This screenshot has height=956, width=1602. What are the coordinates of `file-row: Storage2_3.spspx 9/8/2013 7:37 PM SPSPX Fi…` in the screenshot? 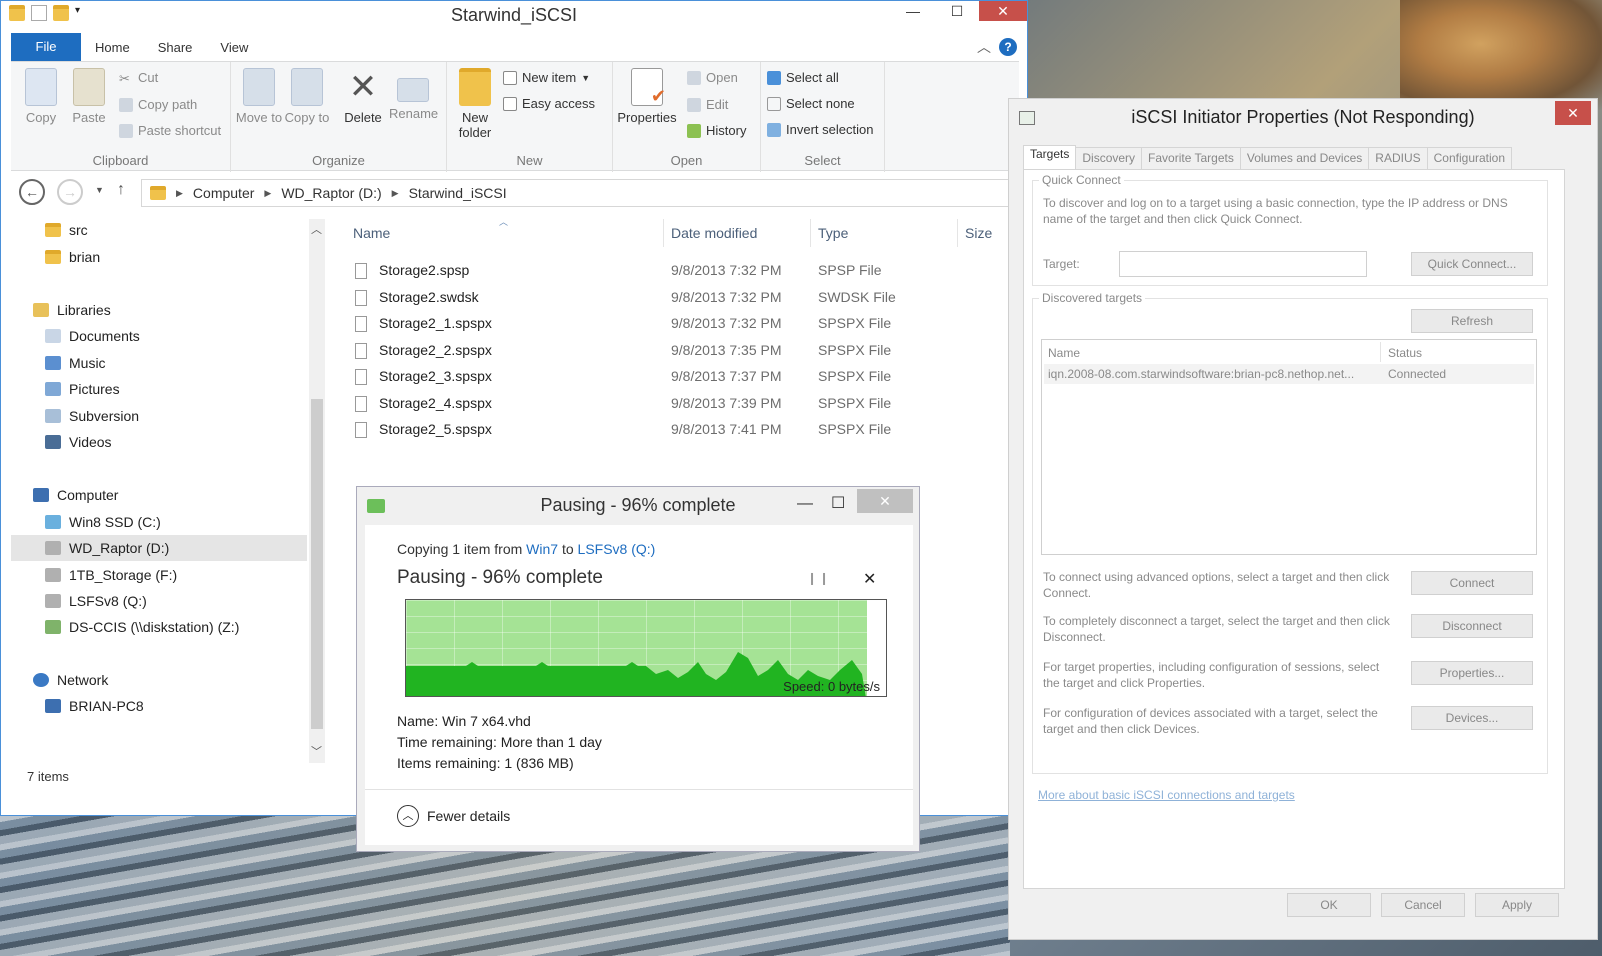 It's located at (680, 377).